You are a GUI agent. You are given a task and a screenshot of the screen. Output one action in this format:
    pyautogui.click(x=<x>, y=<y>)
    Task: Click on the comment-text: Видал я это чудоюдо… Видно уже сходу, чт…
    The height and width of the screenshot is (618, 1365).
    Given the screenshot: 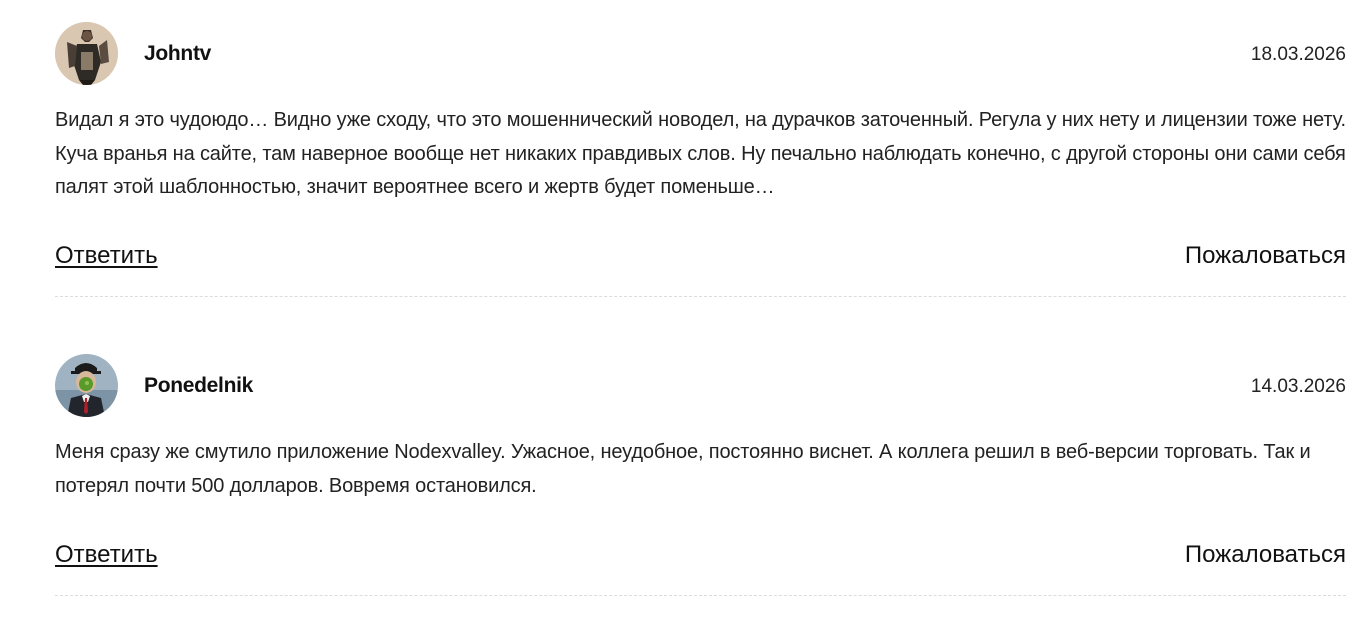 What is the action you would take?
    pyautogui.click(x=700, y=153)
    